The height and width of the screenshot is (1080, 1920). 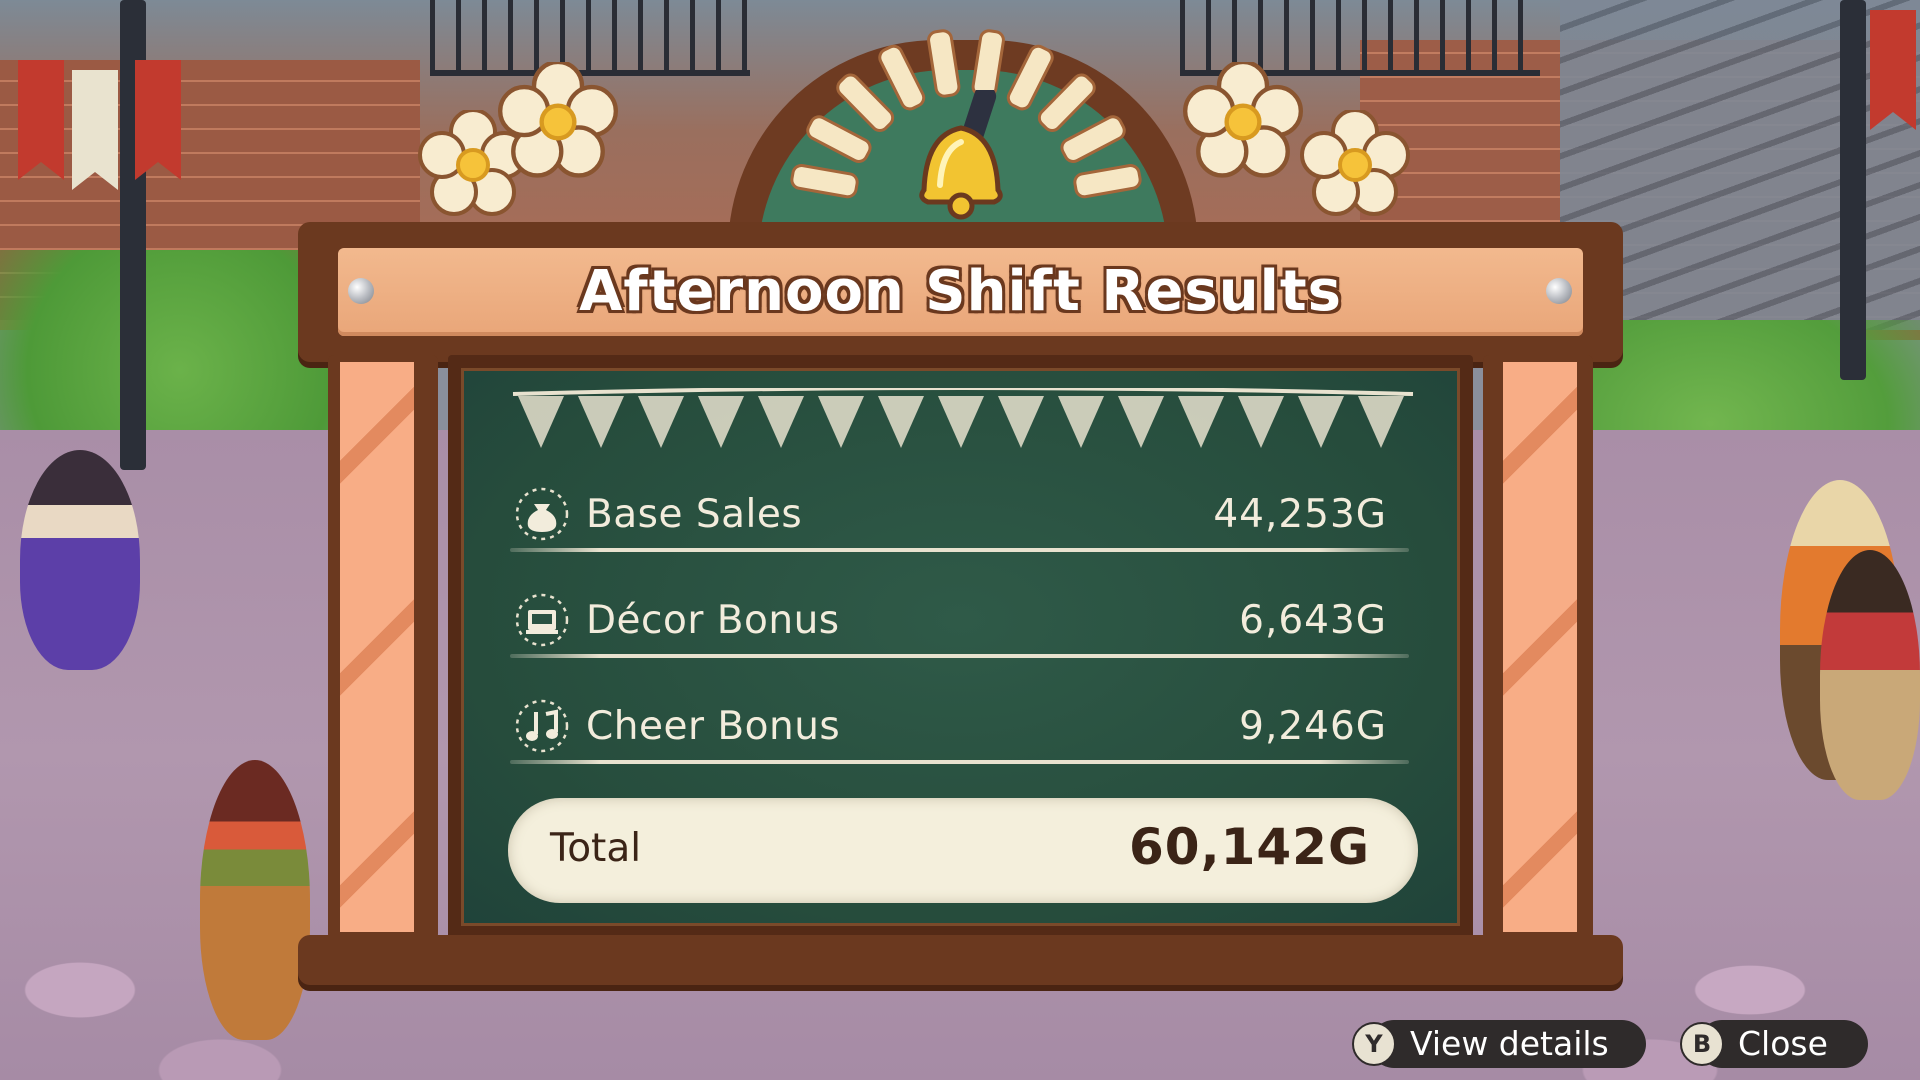 I want to click on b-button-icon: B, so click(x=1702, y=1044).